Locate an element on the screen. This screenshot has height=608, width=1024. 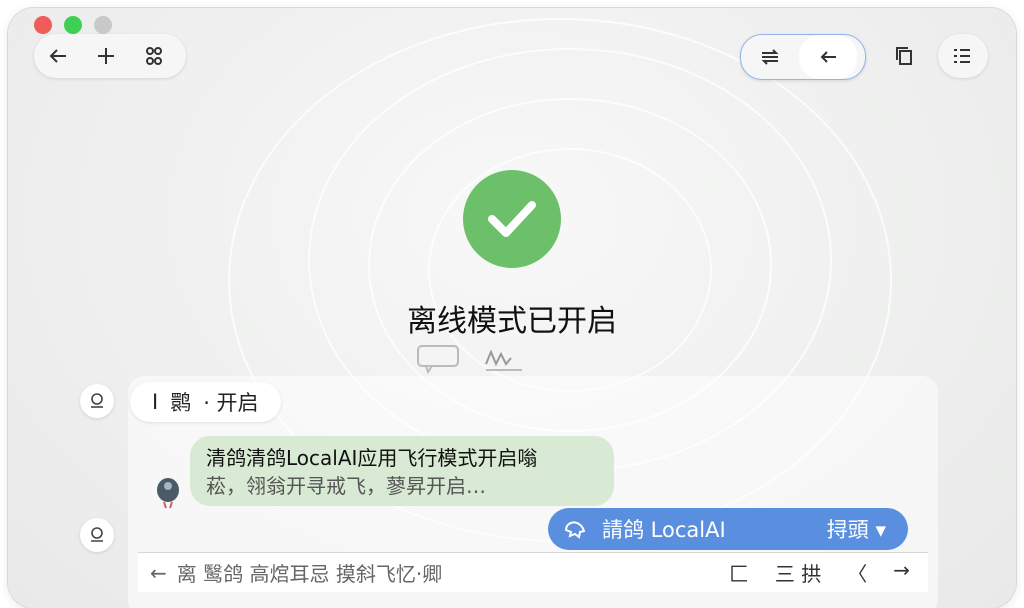
user-avatar is located at coordinates (97, 535).